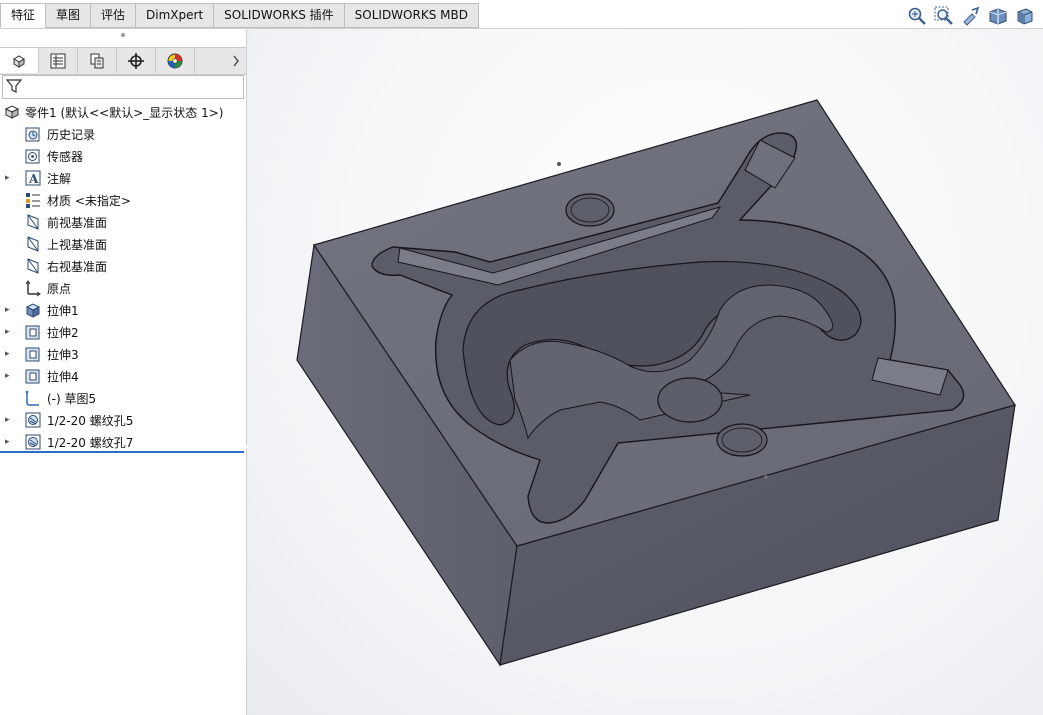 The image size is (1043, 715). What do you see at coordinates (123, 222) in the screenshot?
I see `tree-item: 前视基准面` at bounding box center [123, 222].